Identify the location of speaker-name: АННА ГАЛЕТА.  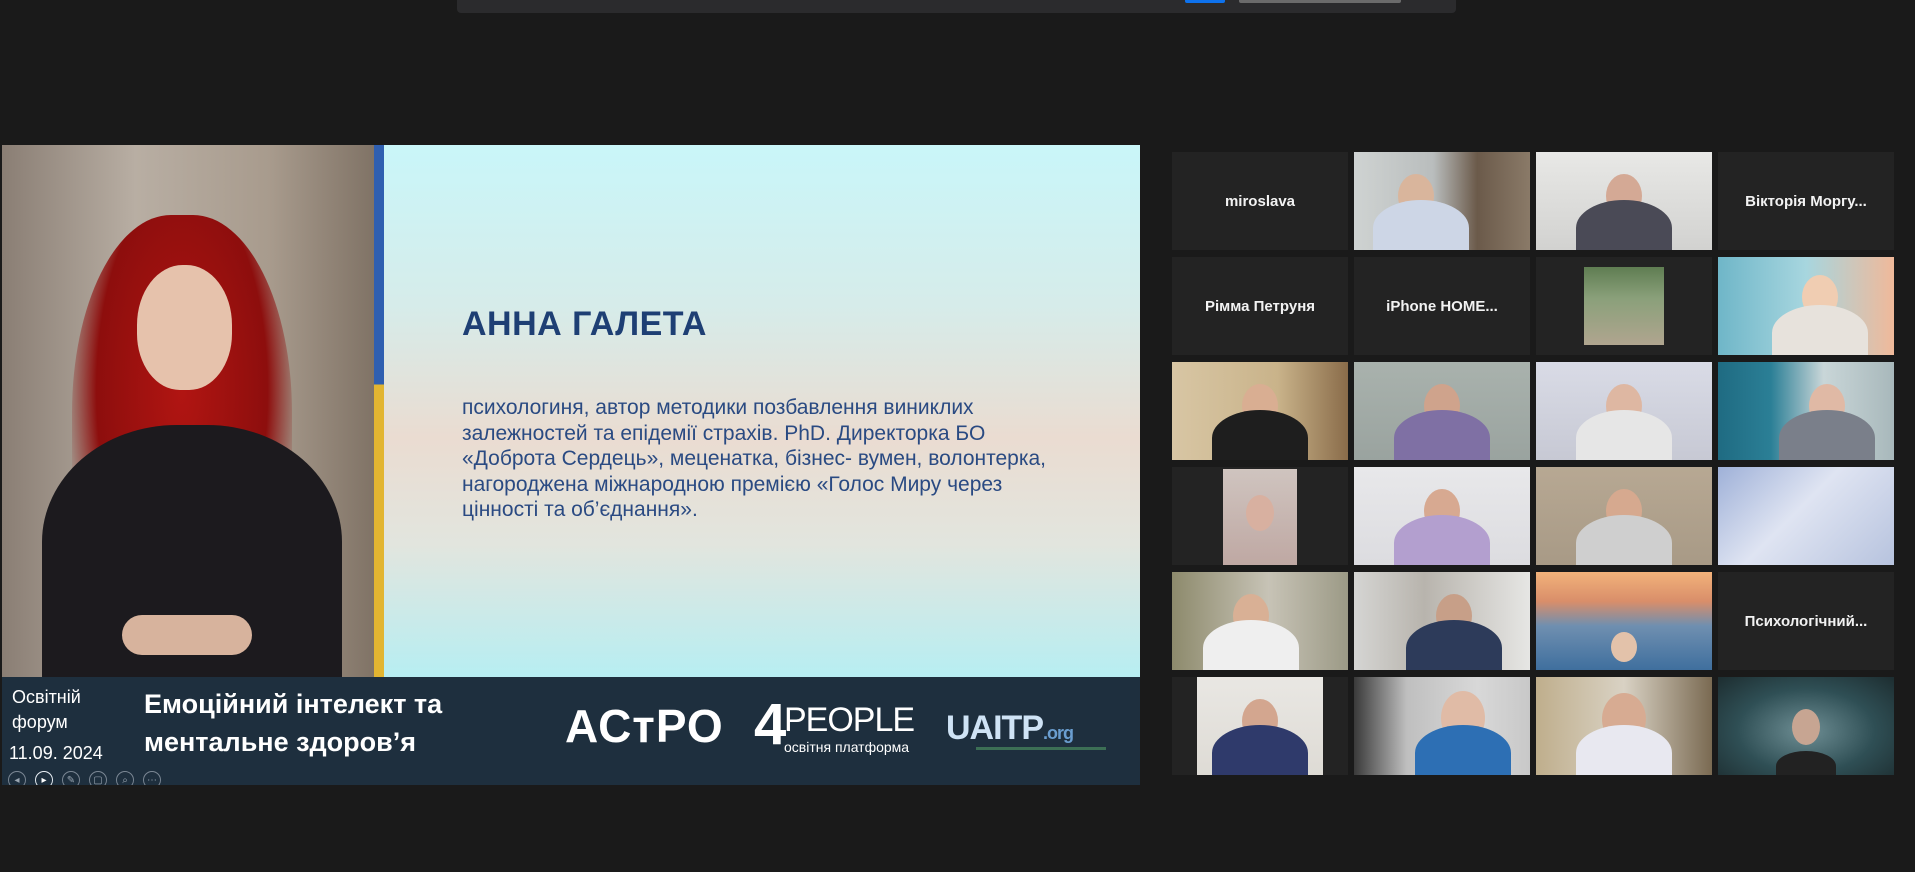
(584, 324).